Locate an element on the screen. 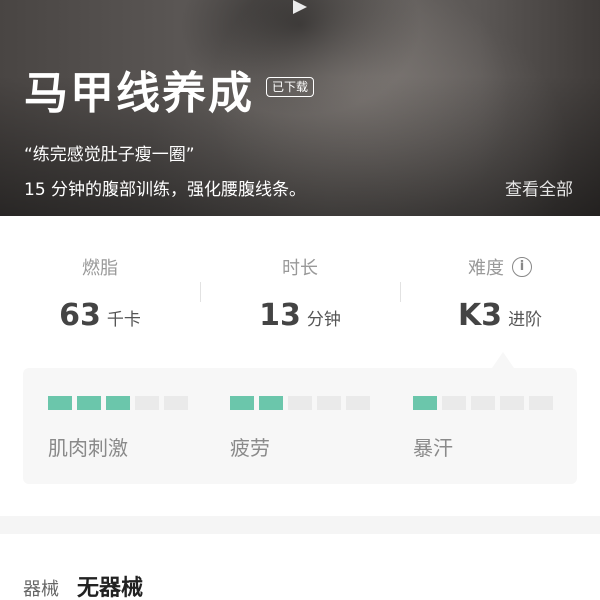 The height and width of the screenshot is (600, 600). workout-quote: “练完感觉肚子瘦一圈” is located at coordinates (109, 155).